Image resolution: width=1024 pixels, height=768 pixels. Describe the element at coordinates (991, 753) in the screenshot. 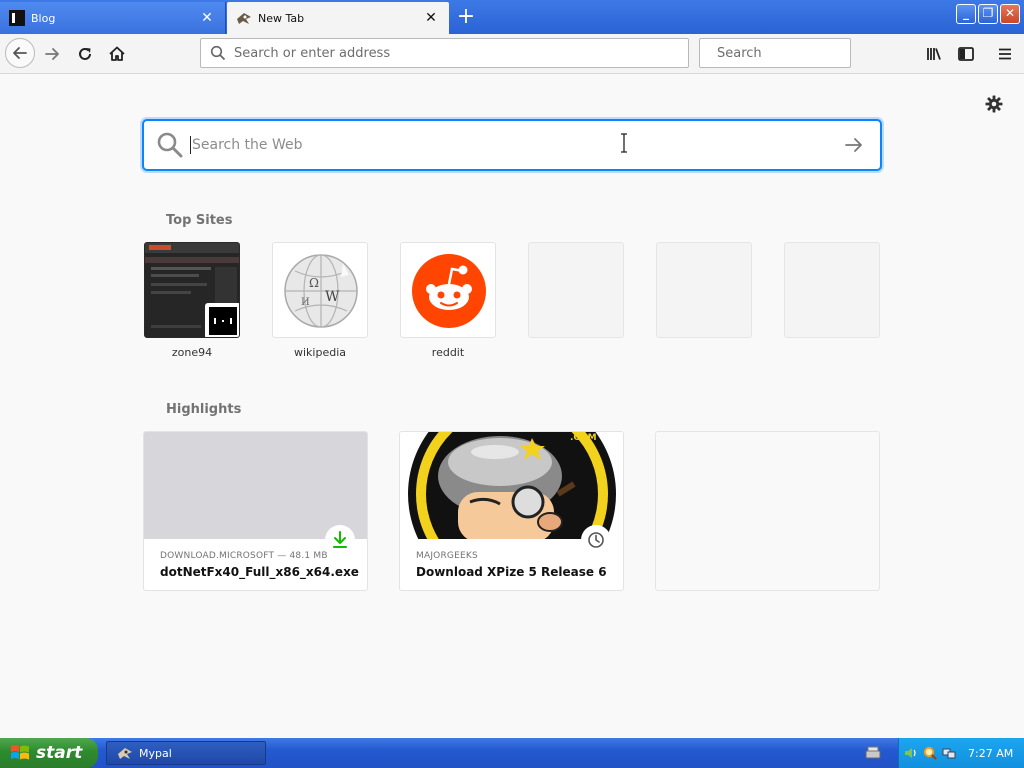

I see `clock: 7:27 AM` at that location.